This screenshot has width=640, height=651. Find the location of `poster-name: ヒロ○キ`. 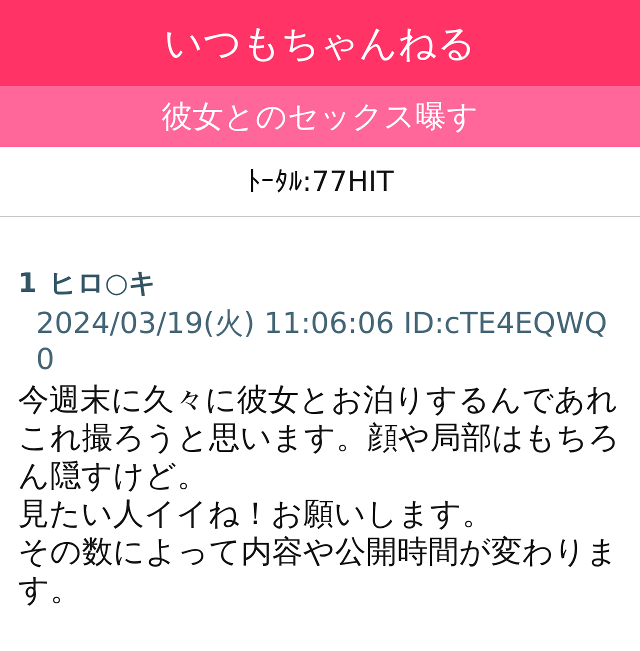

poster-name: ヒロ○キ is located at coordinates (102, 284).